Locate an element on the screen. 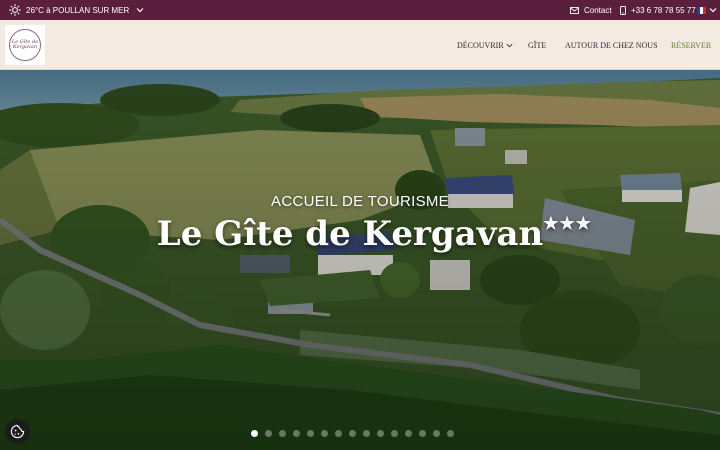 The height and width of the screenshot is (450, 720). phone-number: +33 6 78 78 55 77 is located at coordinates (663, 10).